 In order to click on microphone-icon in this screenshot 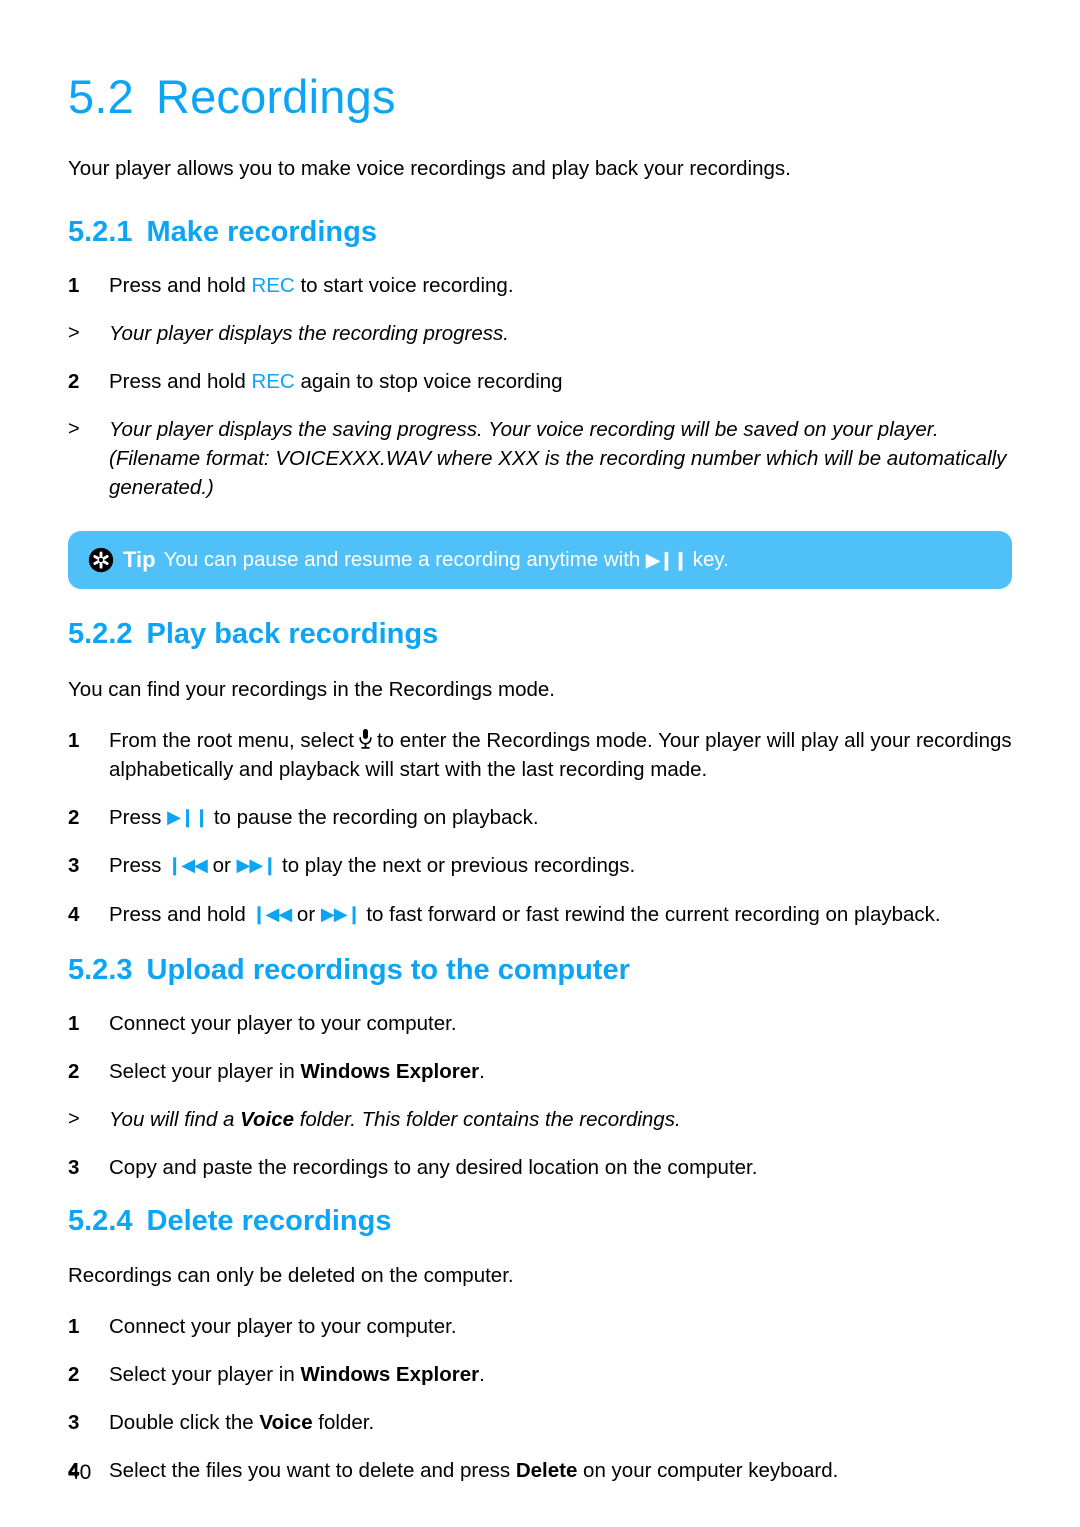, I will do `click(365, 739)`.